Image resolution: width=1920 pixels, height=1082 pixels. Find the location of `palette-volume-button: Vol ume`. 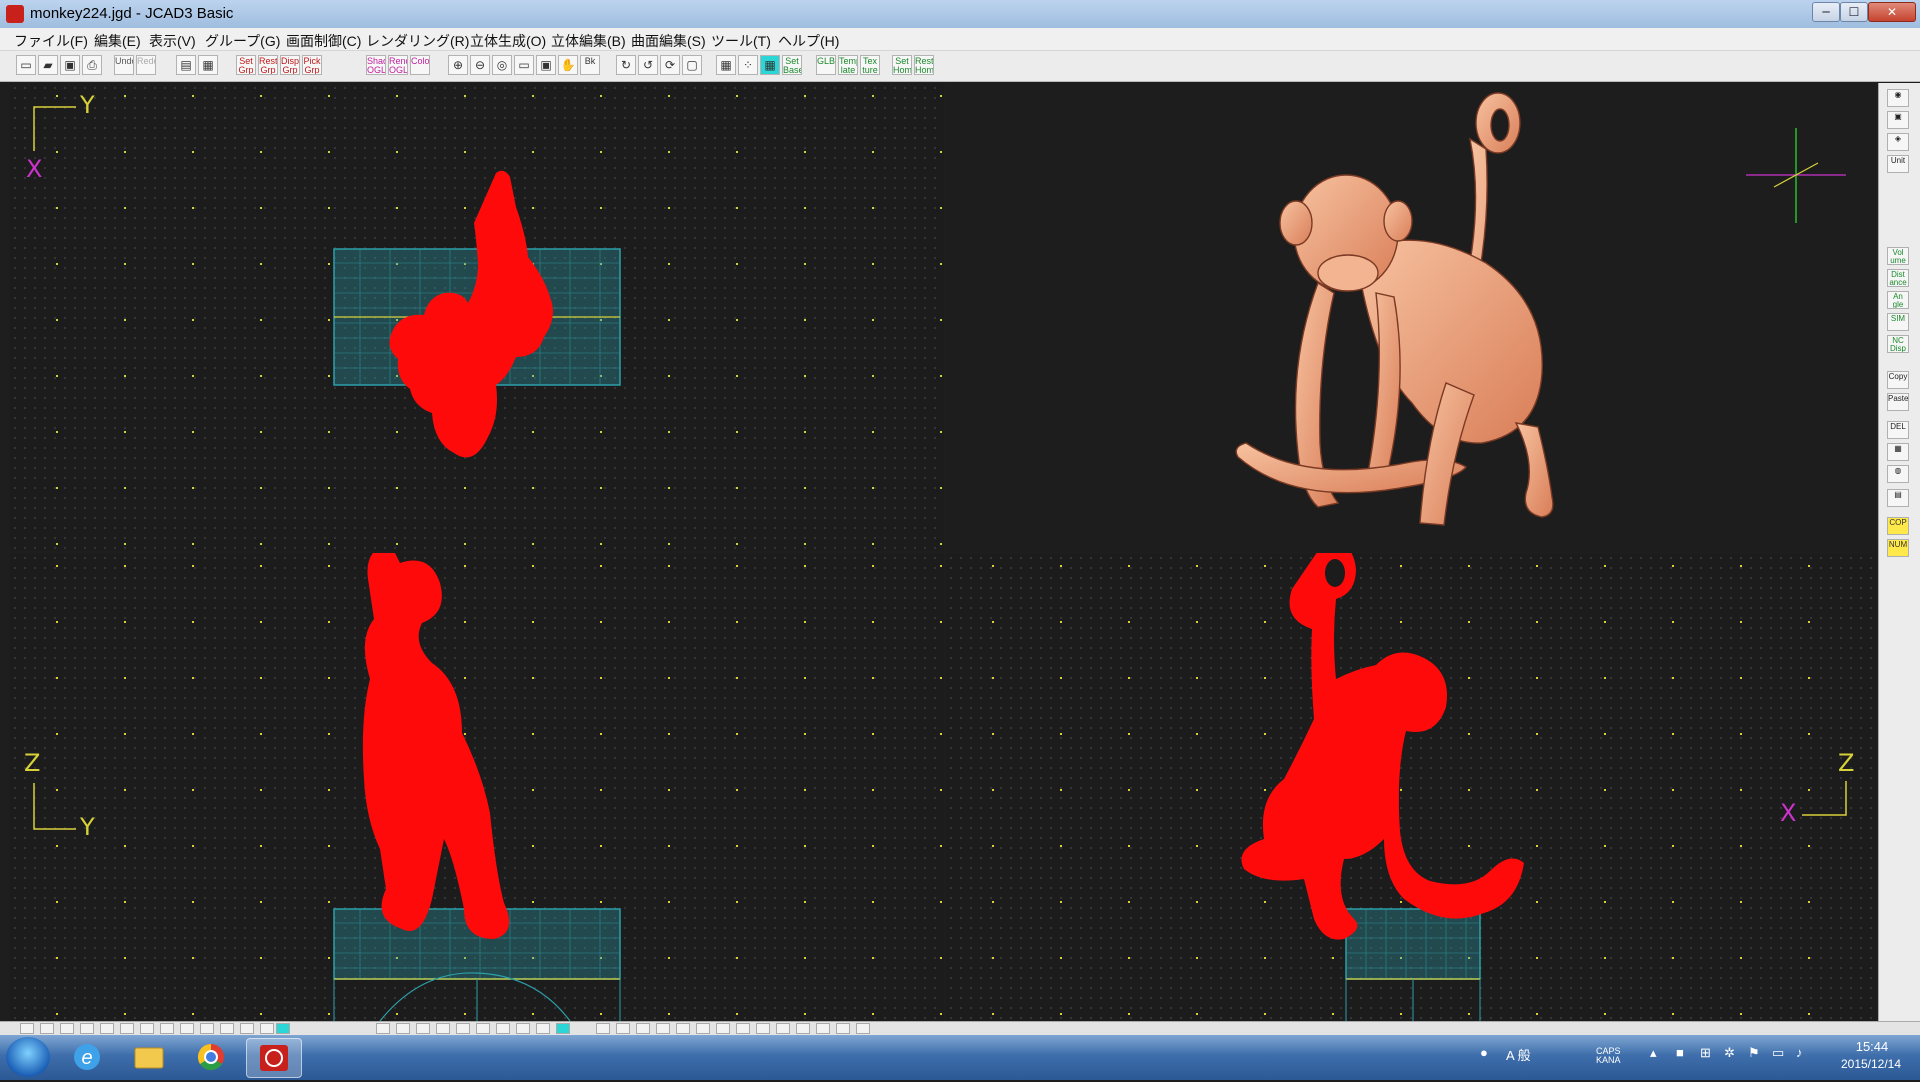

palette-volume-button: Vol ume is located at coordinates (1898, 256).